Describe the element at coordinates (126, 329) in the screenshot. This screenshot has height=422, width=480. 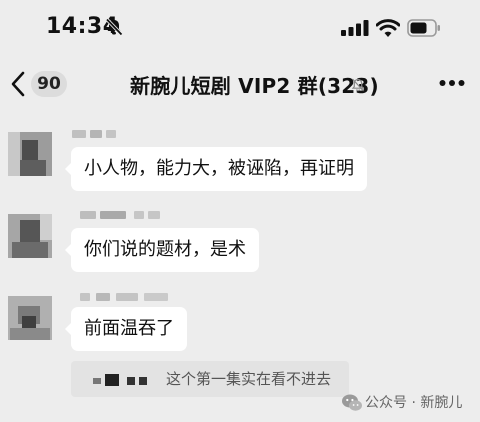
I see `message-bubble: 前面温吞了` at that location.